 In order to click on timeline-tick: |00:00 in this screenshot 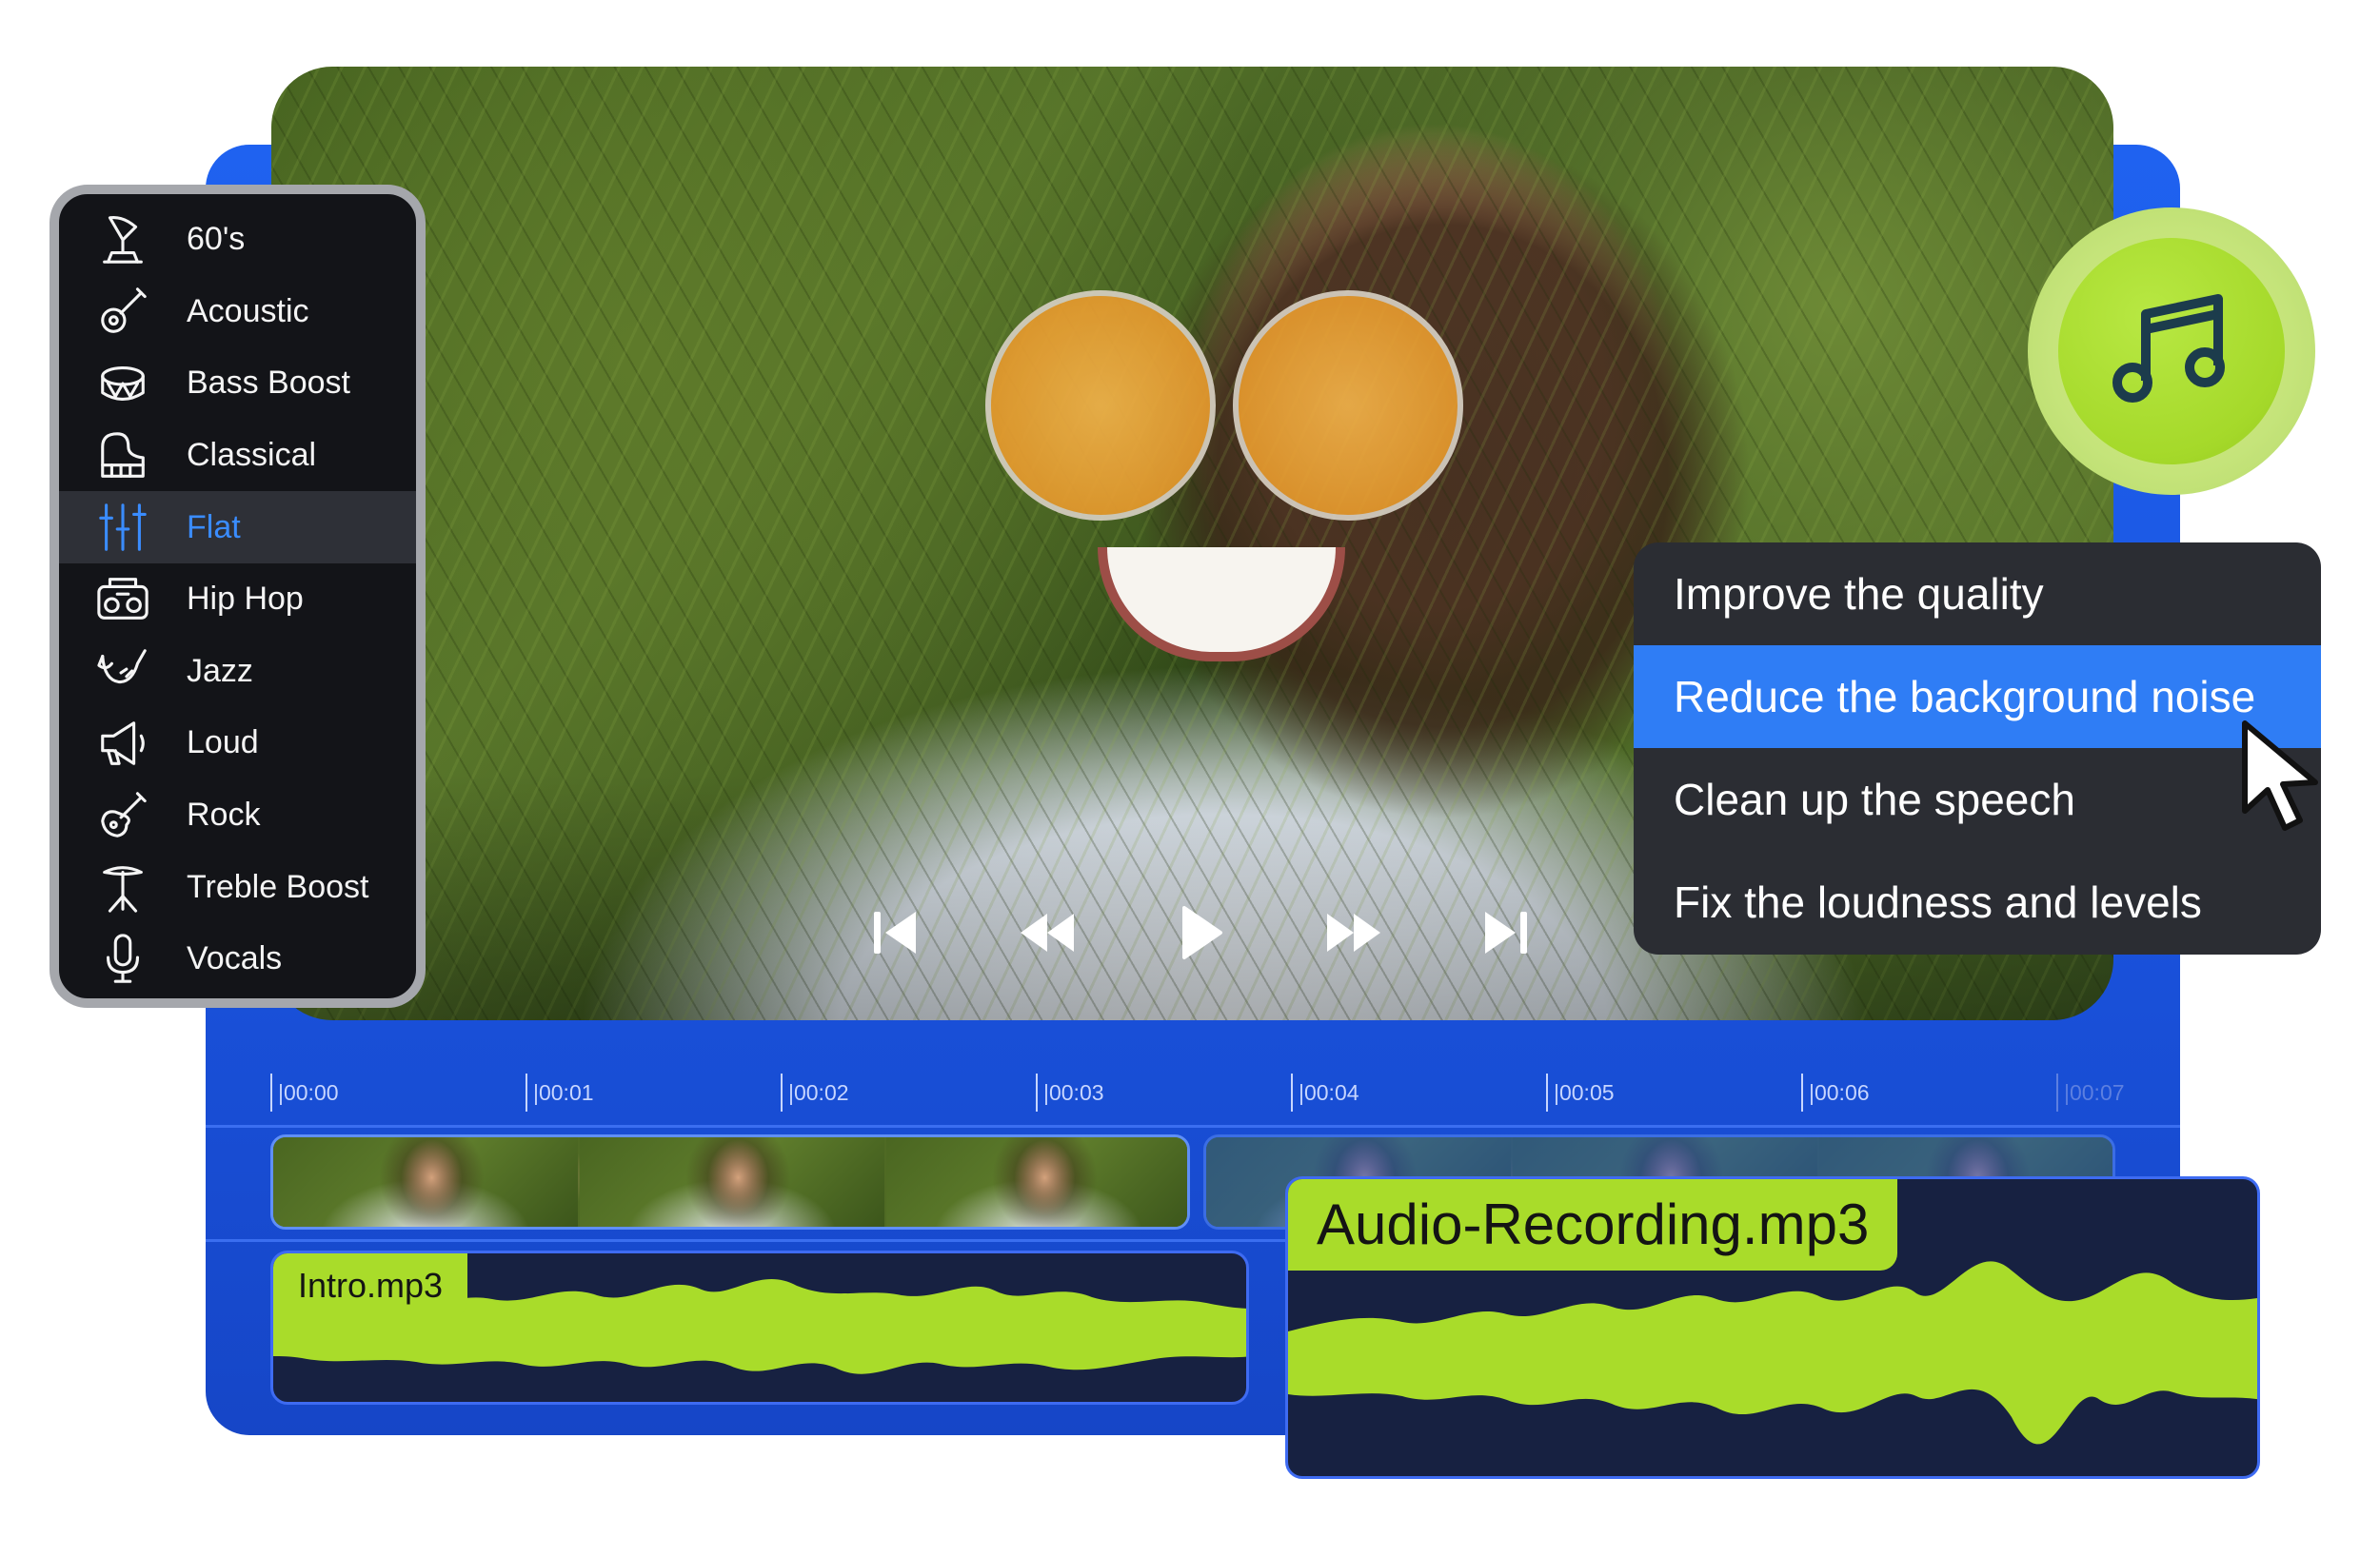, I will do `click(304, 1093)`.